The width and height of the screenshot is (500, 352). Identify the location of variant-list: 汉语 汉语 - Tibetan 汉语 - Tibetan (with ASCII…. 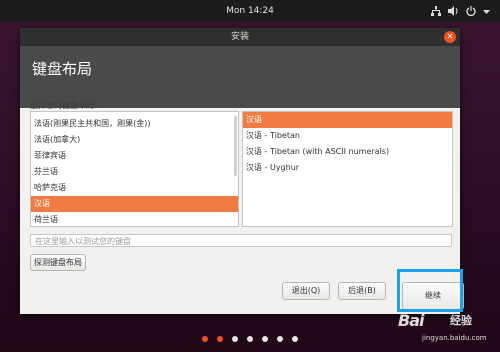
(347, 169).